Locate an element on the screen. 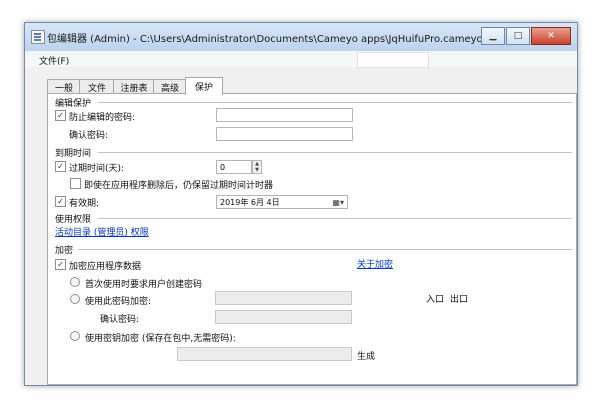  expire-days-spinner: ▲ ▼ is located at coordinates (257, 167).